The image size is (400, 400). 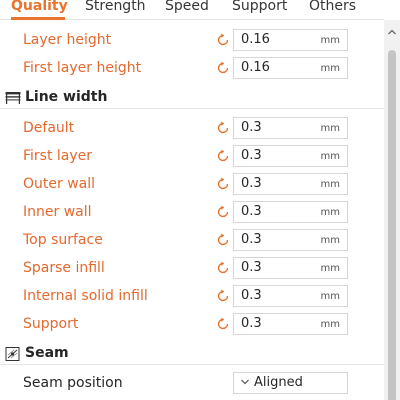 What do you see at coordinates (290, 128) in the screenshot?
I see `default-line-width-field: 0.3 mm` at bounding box center [290, 128].